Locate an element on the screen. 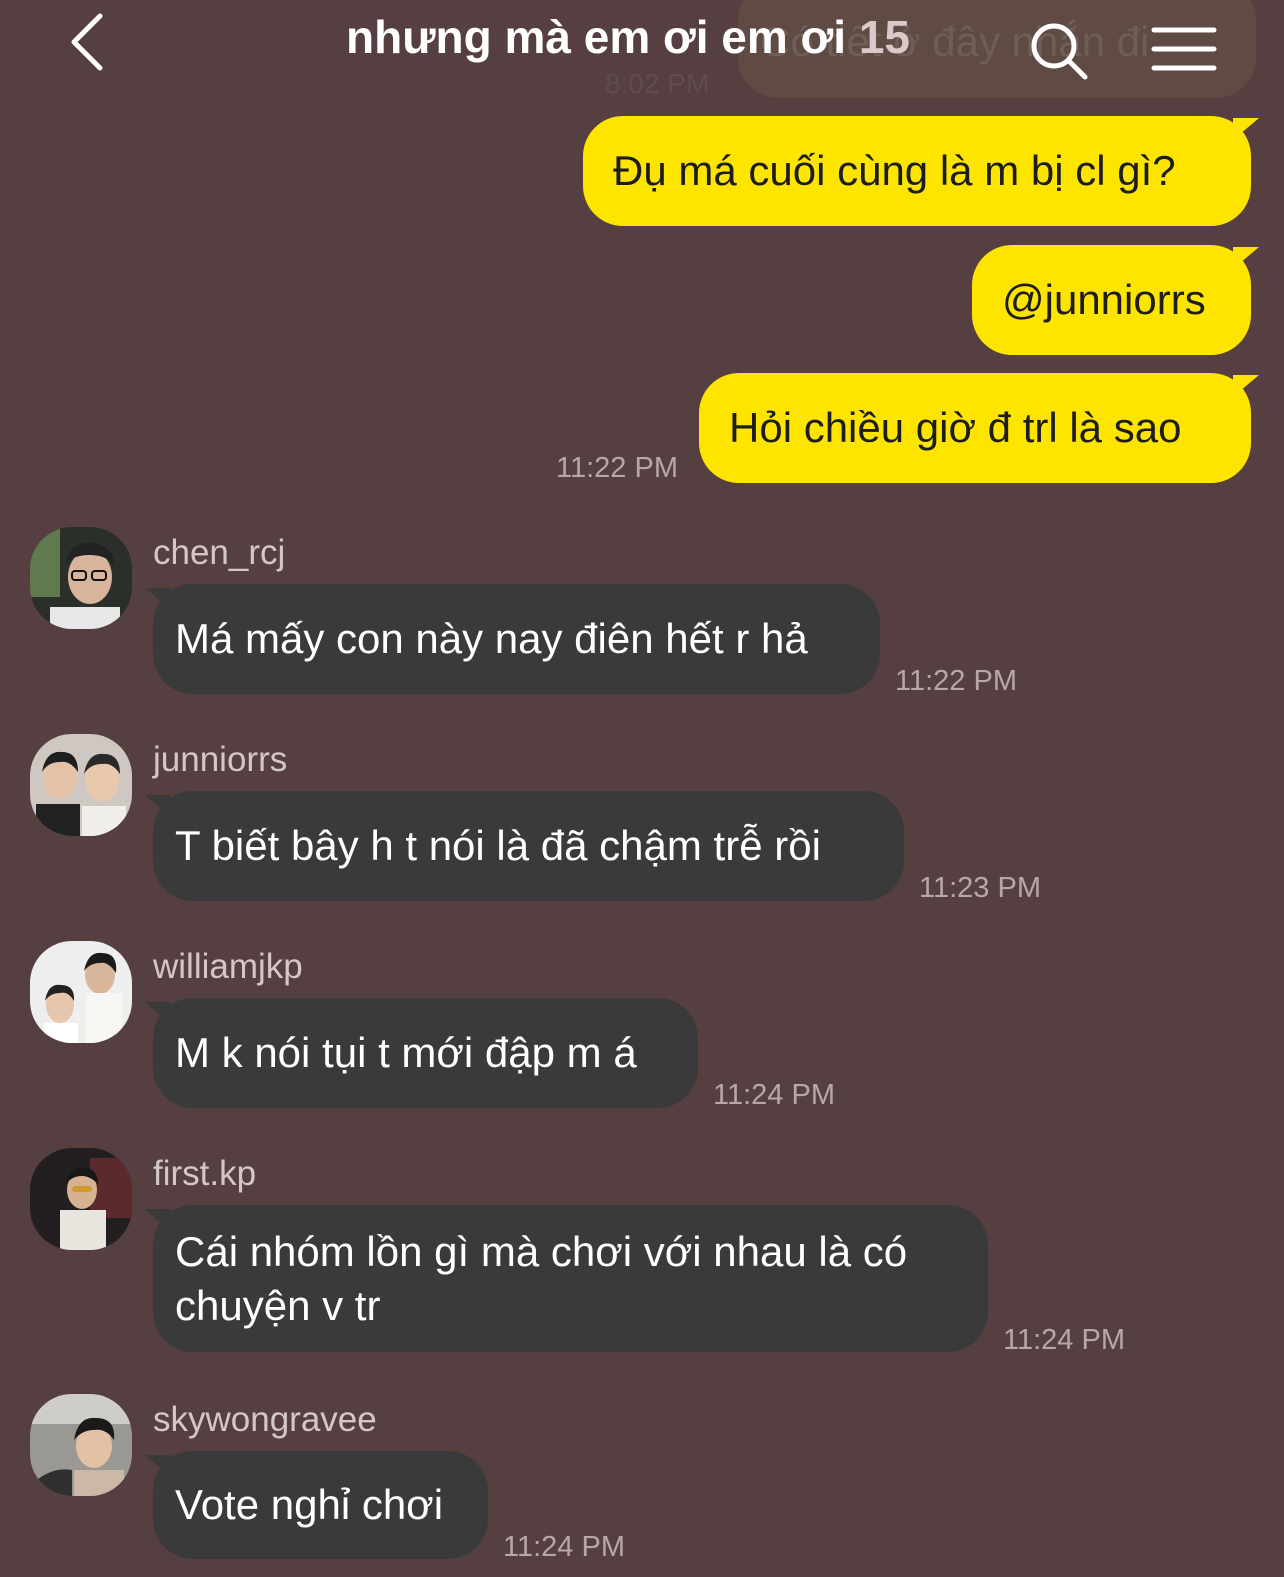 This screenshot has height=1577, width=1284. their-message-bubble: Má mấy con này nay điên hết r hả is located at coordinates (512, 639).